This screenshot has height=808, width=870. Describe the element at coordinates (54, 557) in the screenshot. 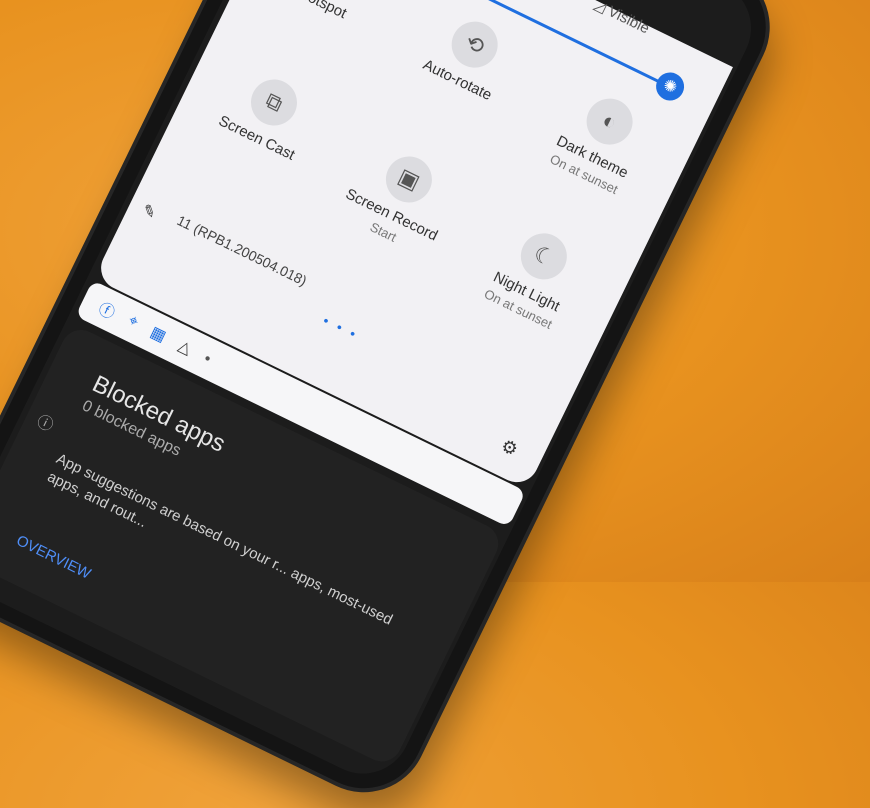

I see `overview-link: OVERVIEW` at that location.